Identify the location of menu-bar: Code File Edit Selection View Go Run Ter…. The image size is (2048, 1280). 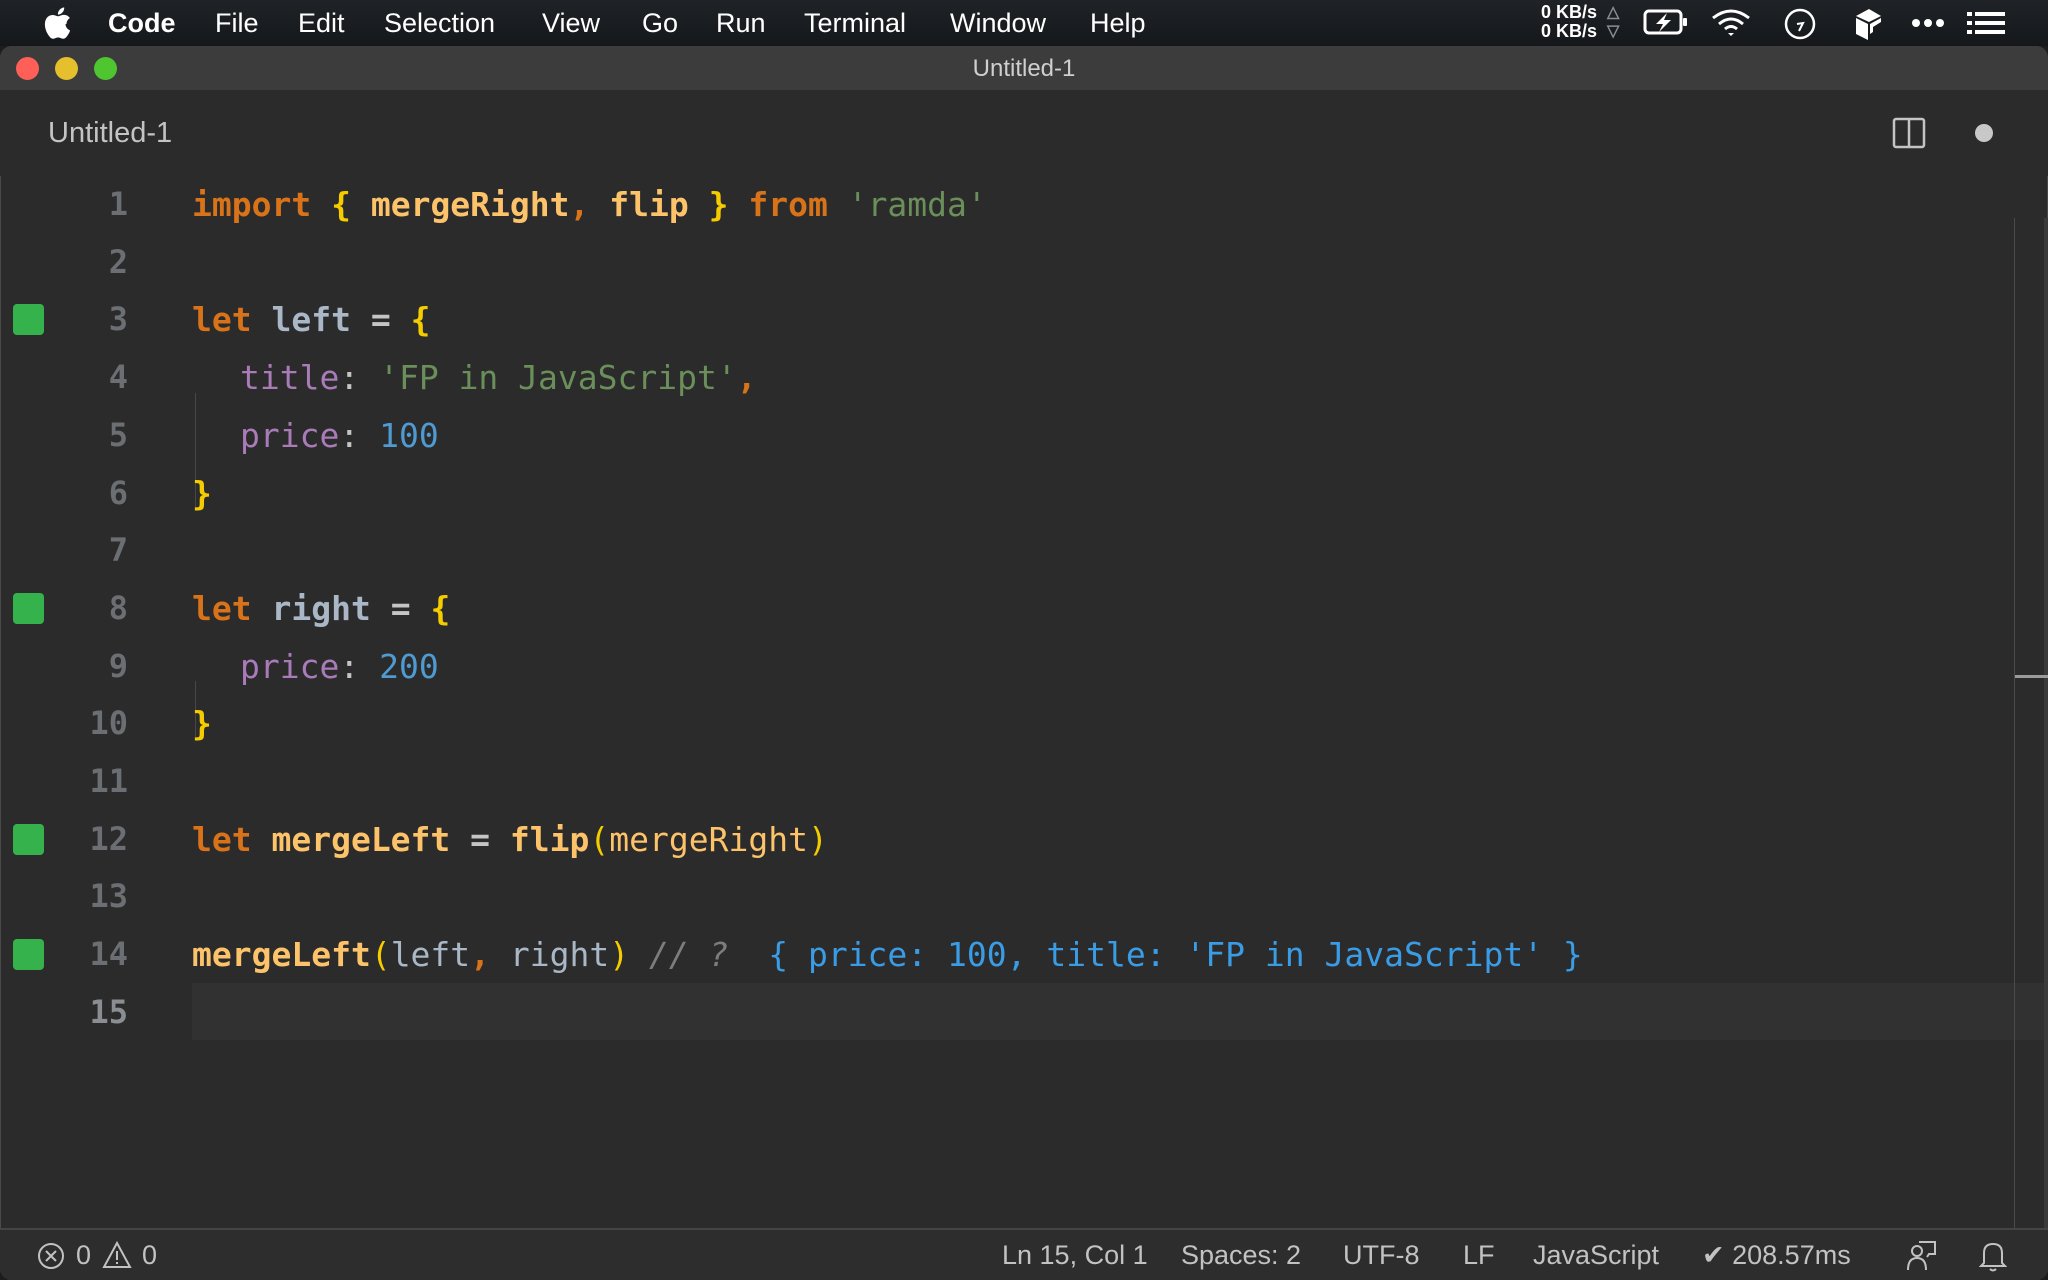
(1024, 23).